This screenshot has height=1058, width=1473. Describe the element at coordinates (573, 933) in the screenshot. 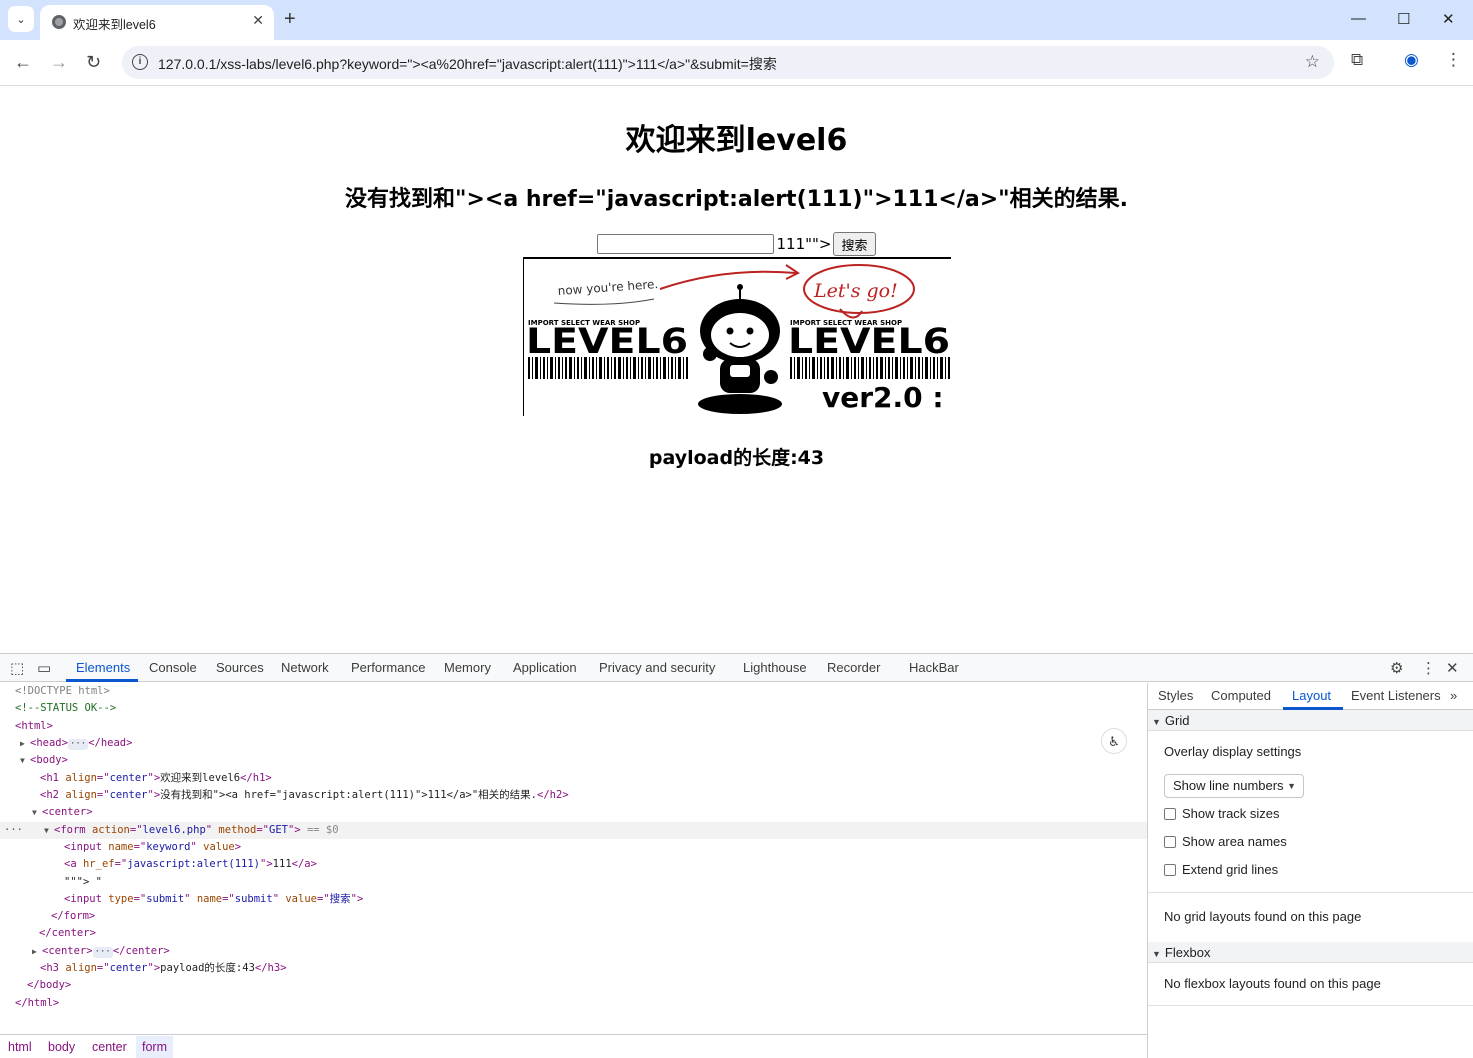

I see `dom-center-close: </center>` at that location.